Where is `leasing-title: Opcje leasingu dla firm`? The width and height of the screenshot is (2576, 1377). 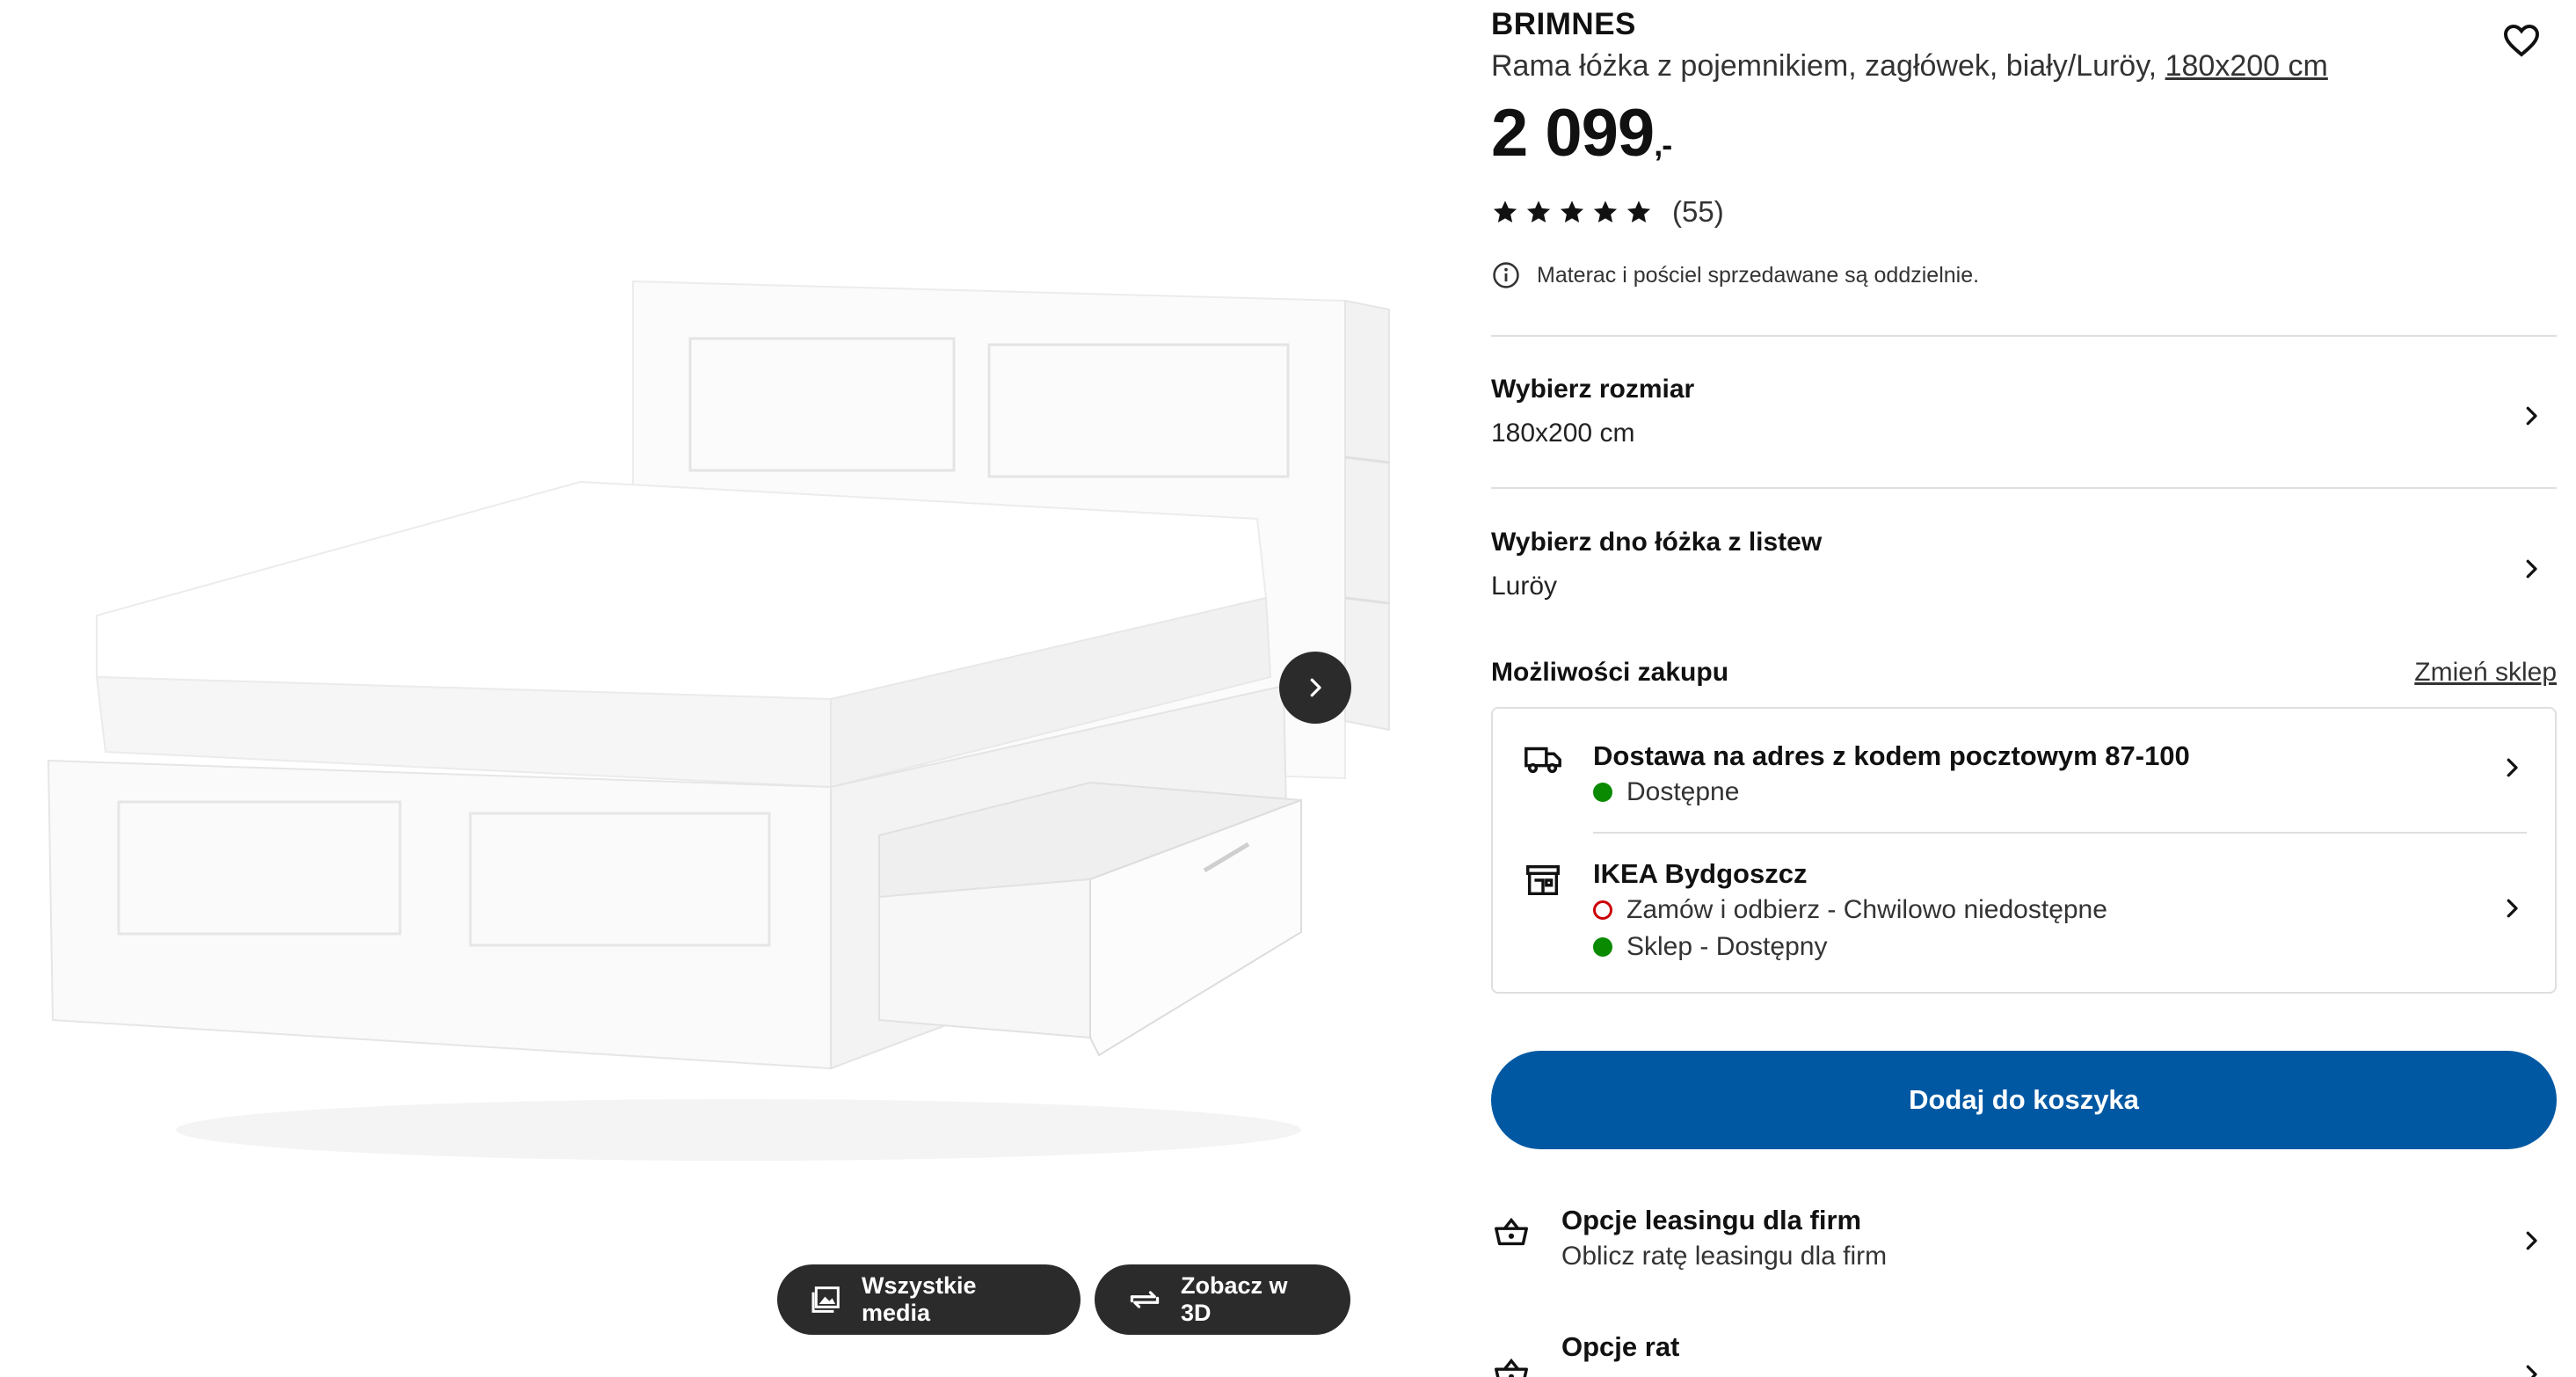 leasing-title: Opcje leasingu dla firm is located at coordinates (1711, 1220).